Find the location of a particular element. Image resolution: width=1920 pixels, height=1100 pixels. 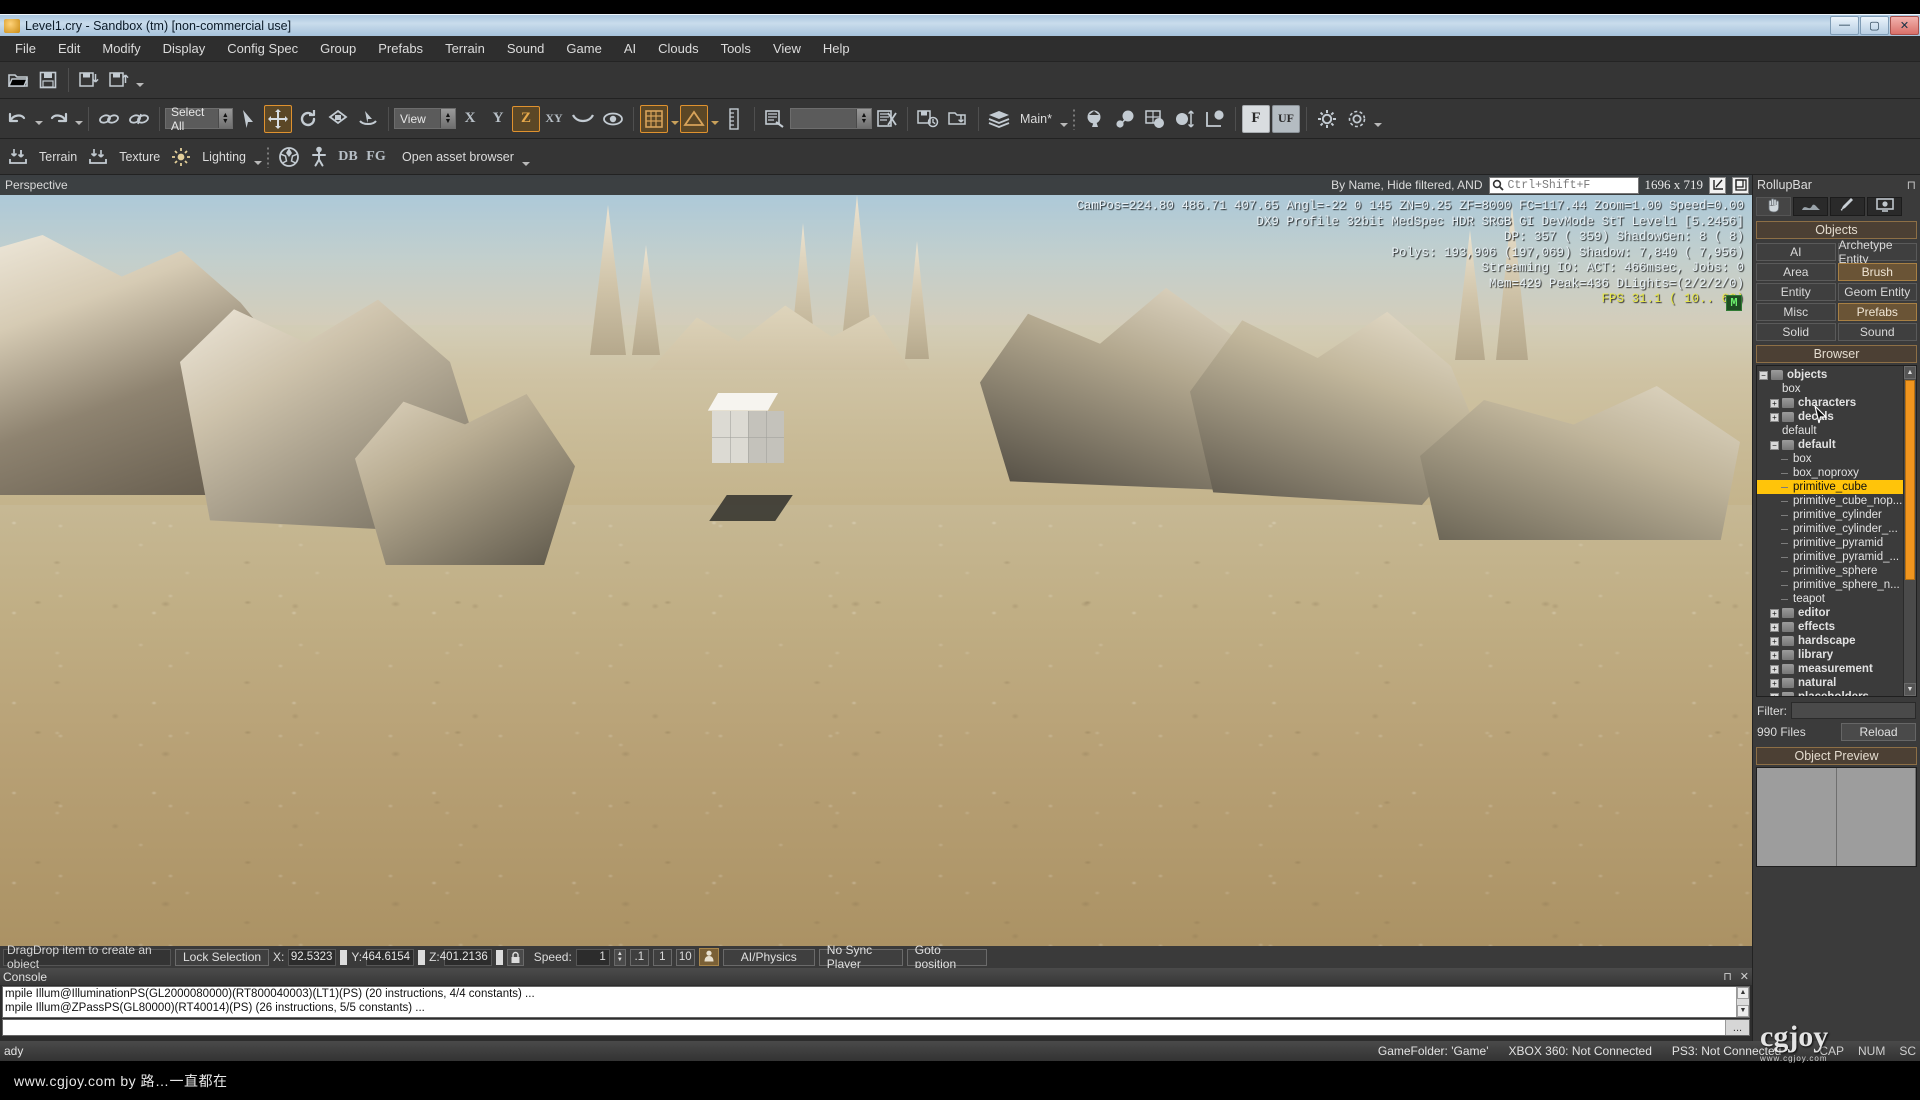

menu-item-game: Game is located at coordinates (583, 48).